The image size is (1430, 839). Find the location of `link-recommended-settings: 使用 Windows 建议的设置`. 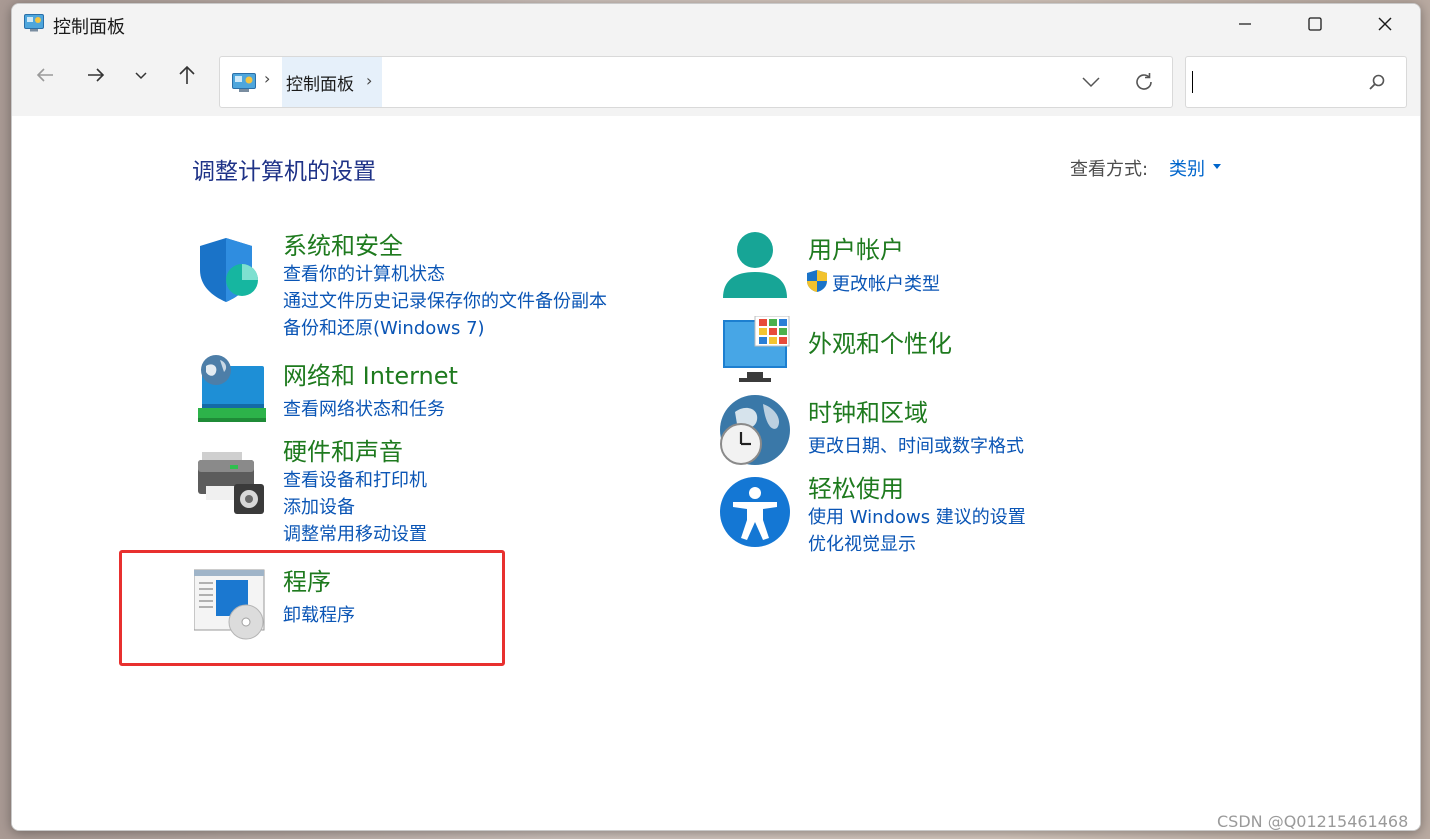

link-recommended-settings: 使用 Windows 建议的设置 is located at coordinates (917, 516).